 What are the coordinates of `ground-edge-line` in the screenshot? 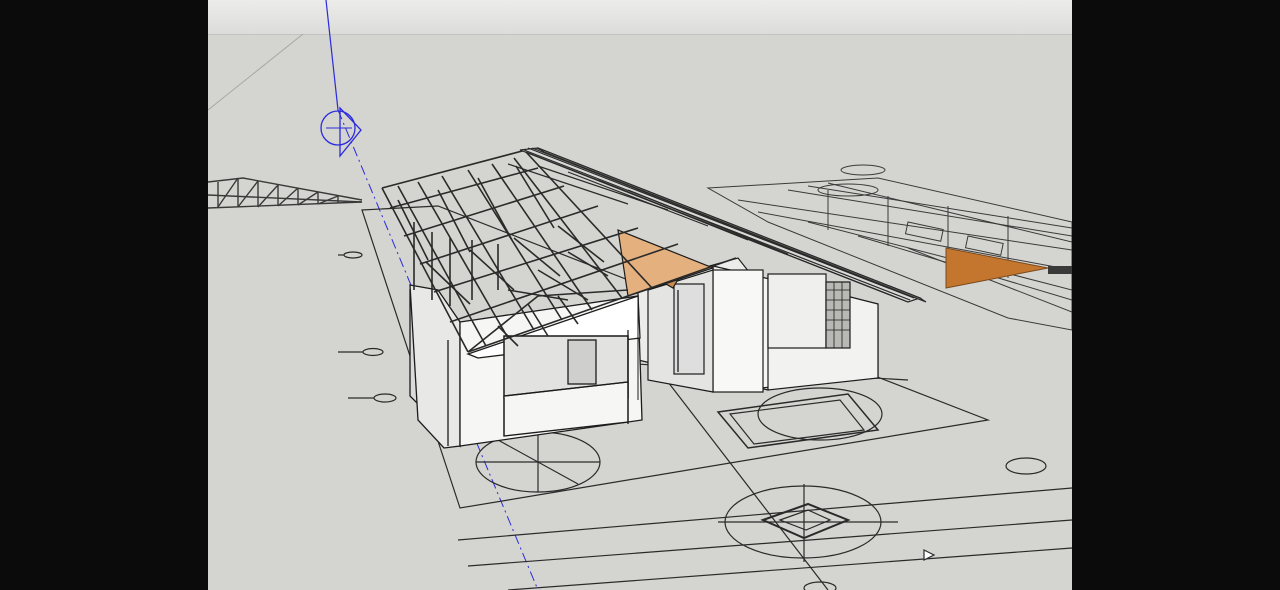 It's located at (256, 72).